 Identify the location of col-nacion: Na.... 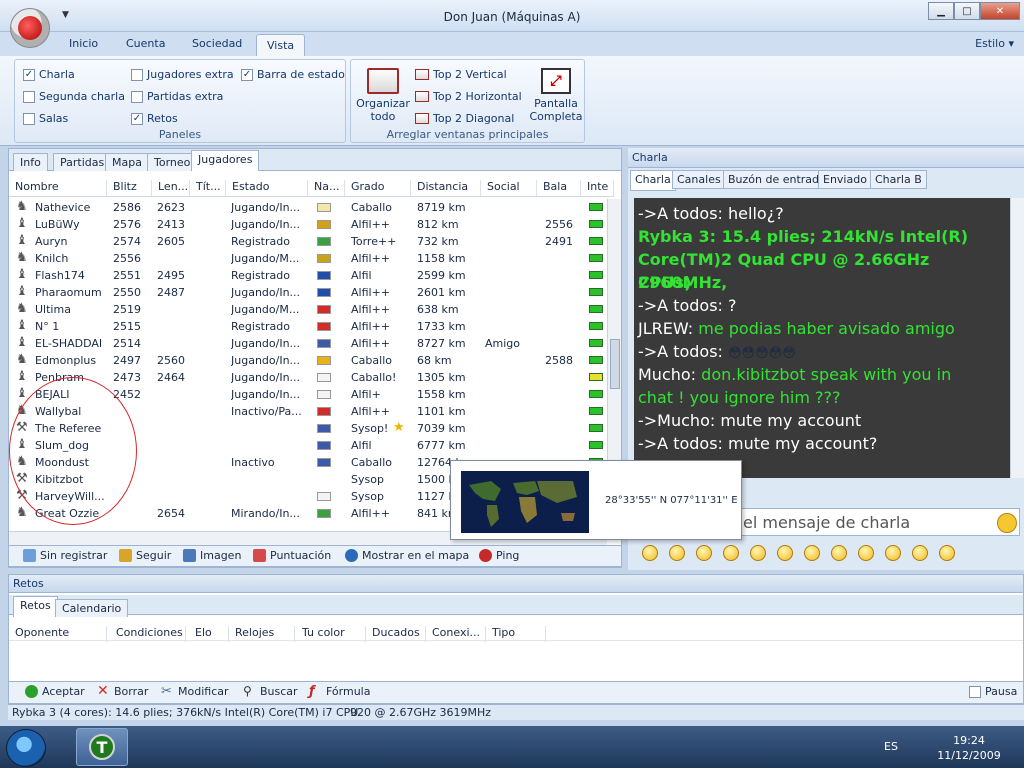
(326, 188).